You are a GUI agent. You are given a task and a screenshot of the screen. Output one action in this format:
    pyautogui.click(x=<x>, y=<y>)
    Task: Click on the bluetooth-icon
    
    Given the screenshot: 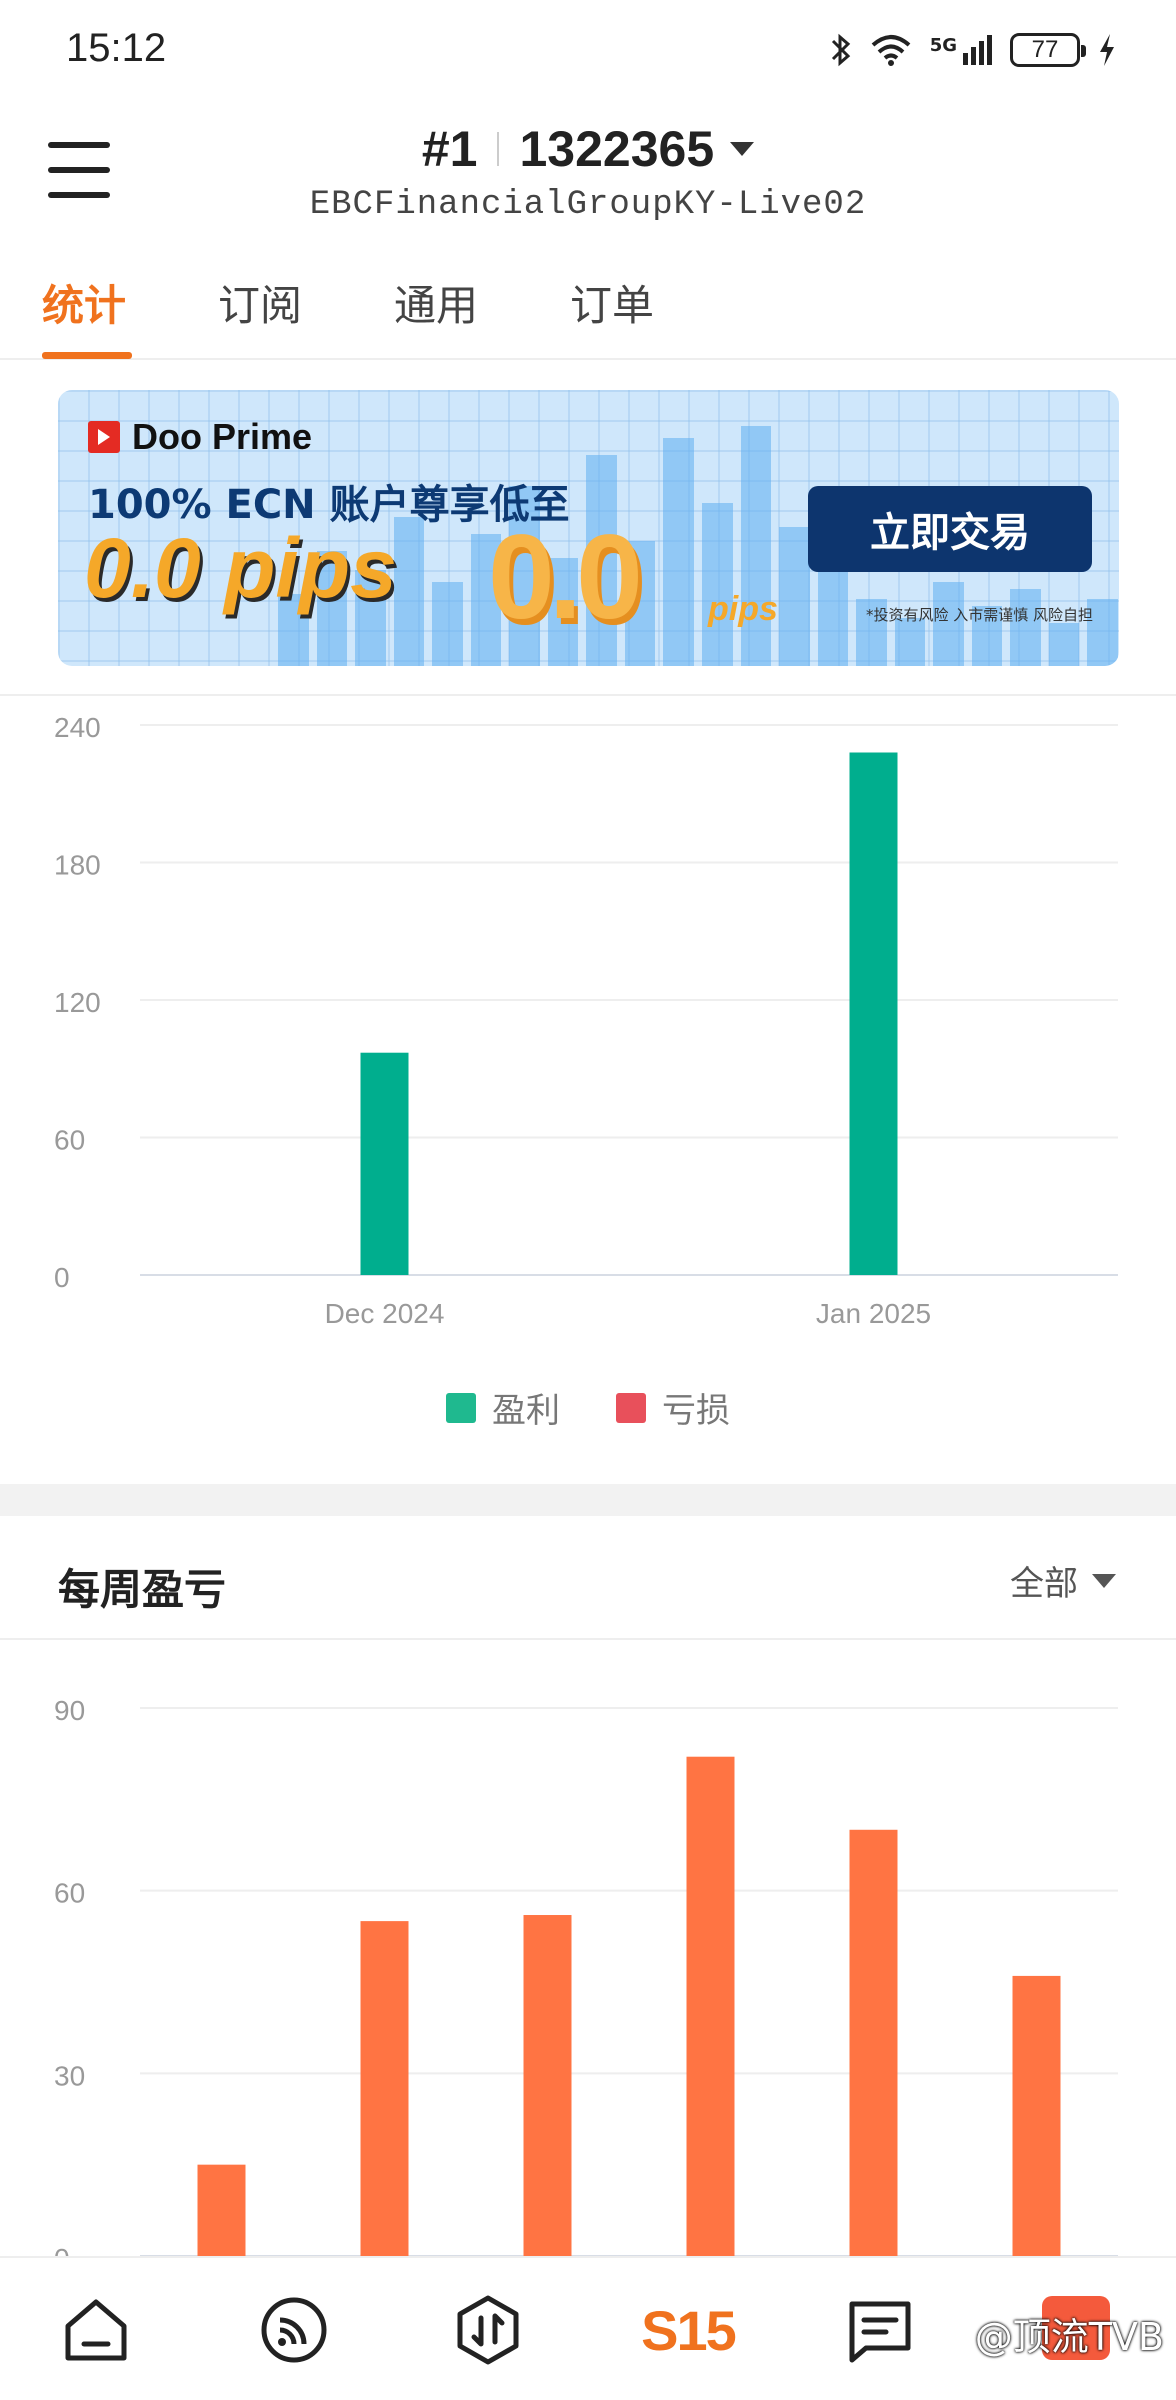 What is the action you would take?
    pyautogui.click(x=840, y=50)
    